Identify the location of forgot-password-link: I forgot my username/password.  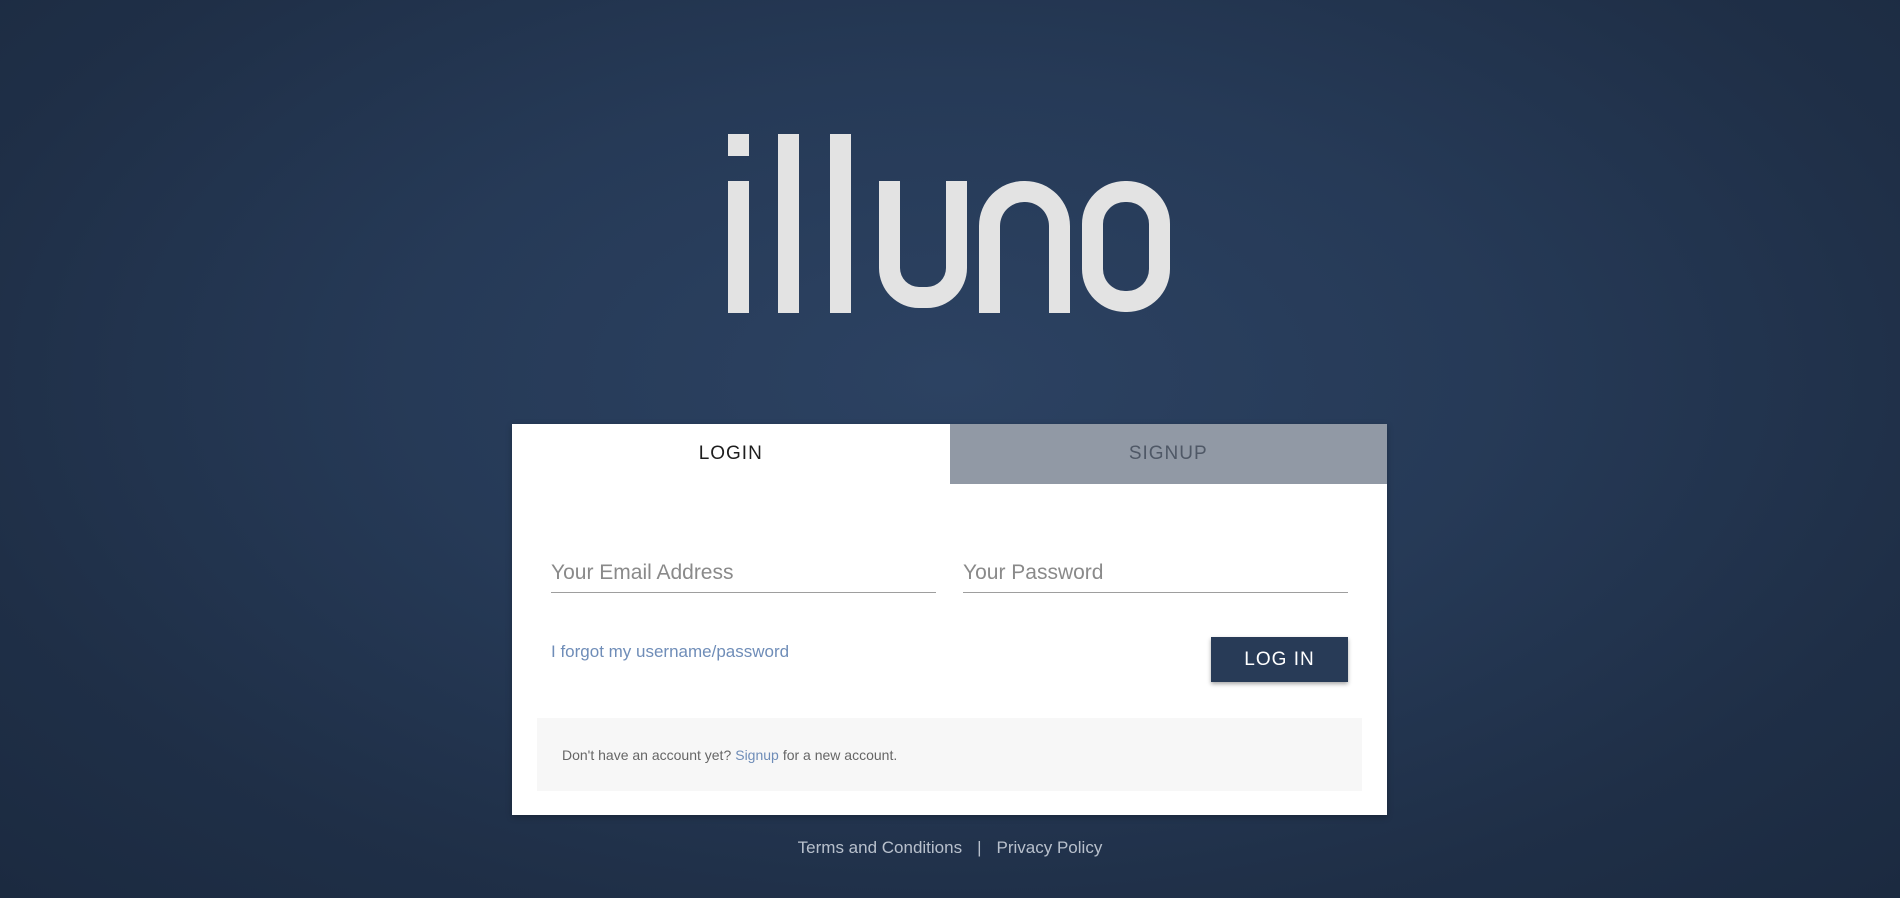
(670, 652).